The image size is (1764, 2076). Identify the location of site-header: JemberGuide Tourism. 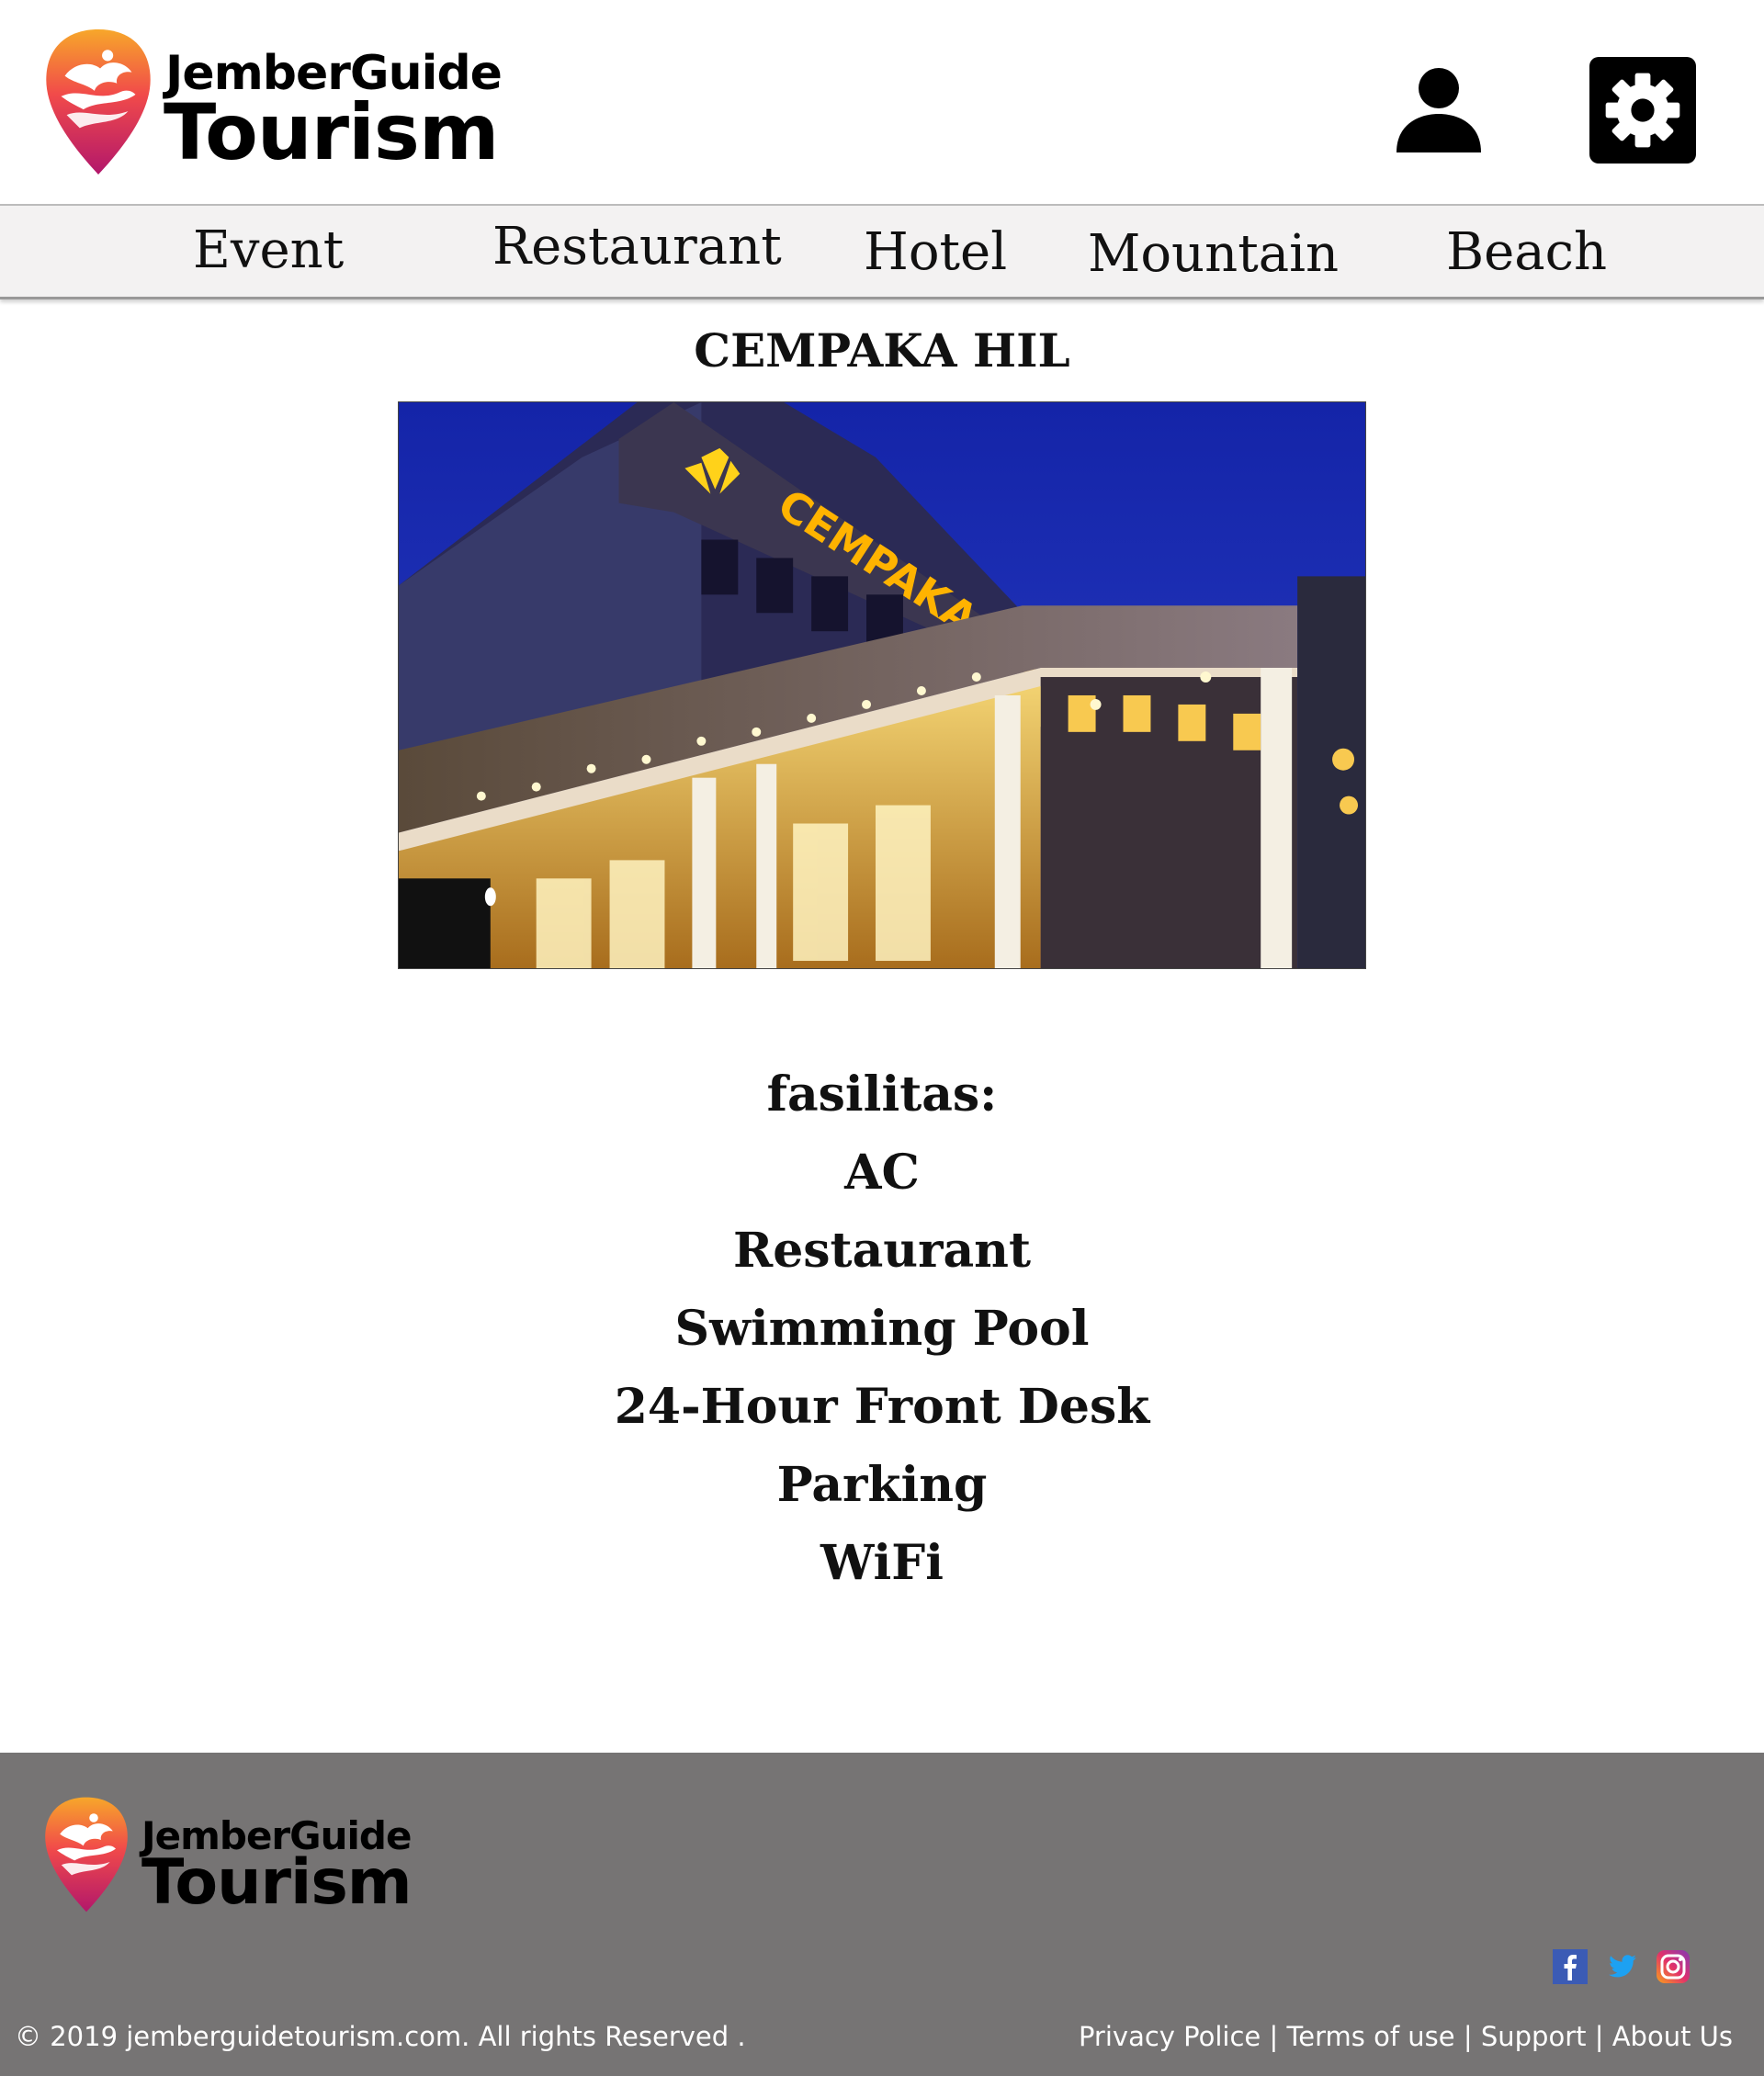
(882, 102).